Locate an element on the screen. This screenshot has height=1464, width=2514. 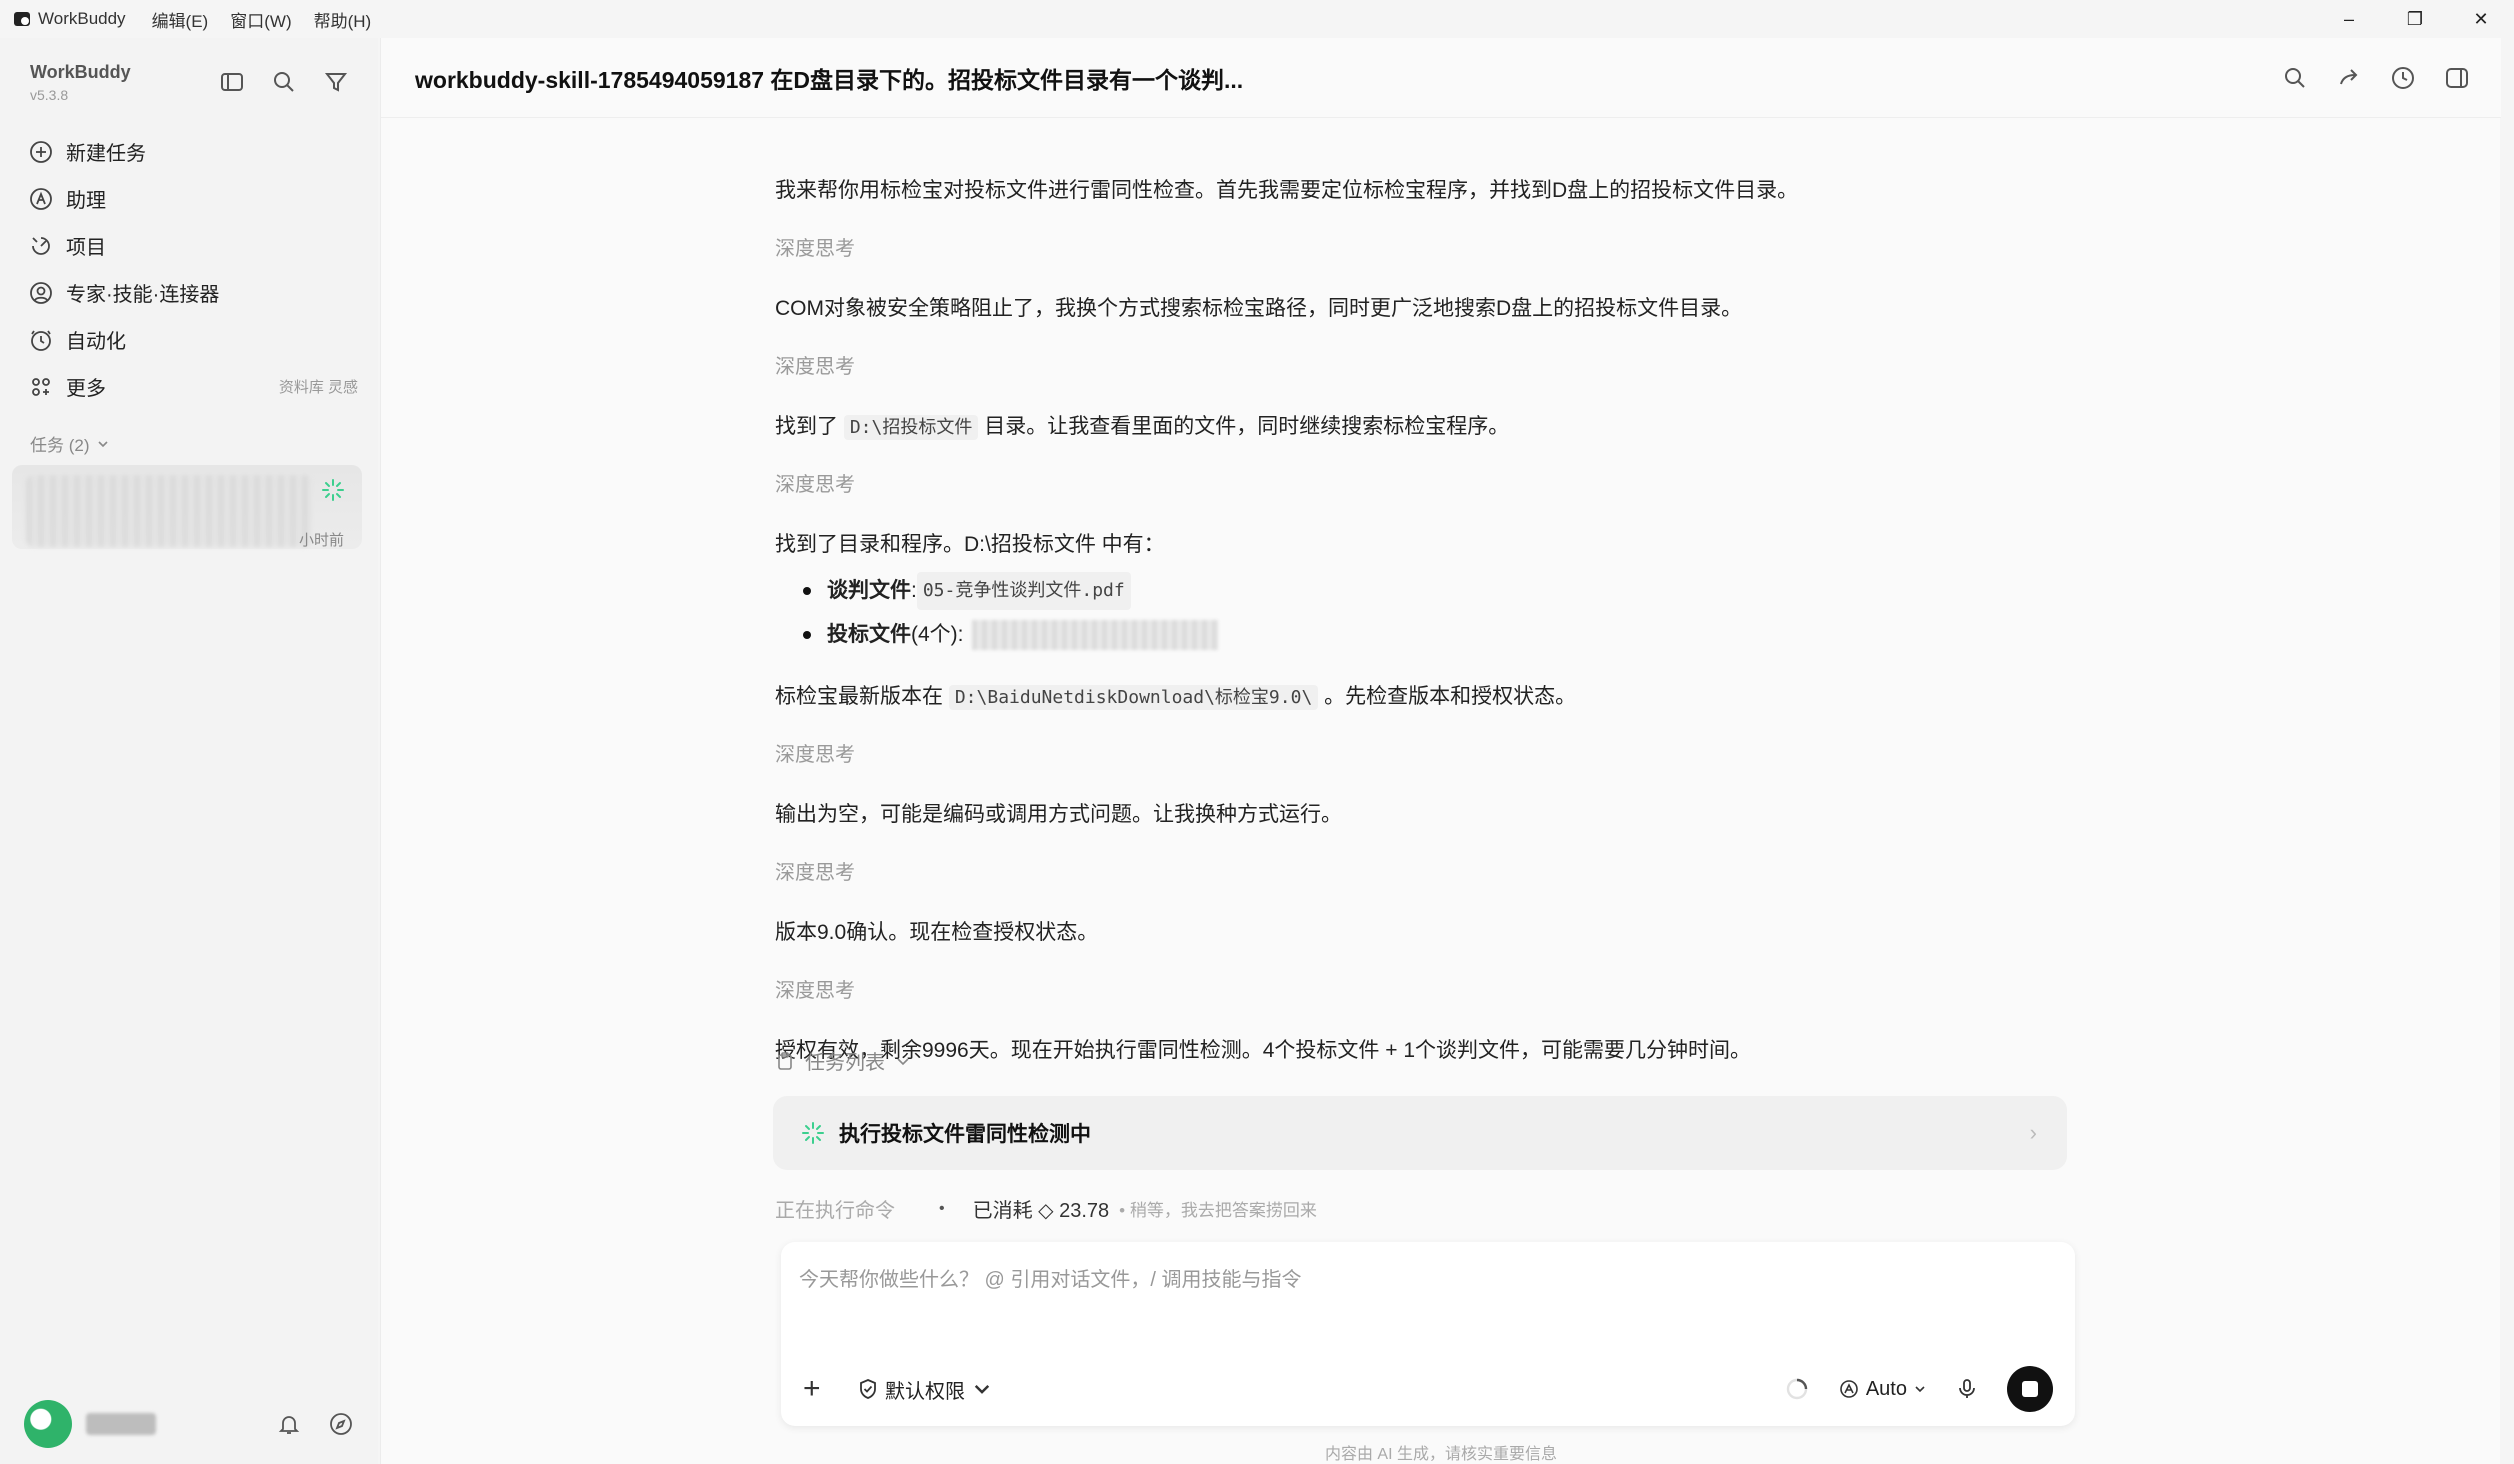
project-icon is located at coordinates (41, 245).